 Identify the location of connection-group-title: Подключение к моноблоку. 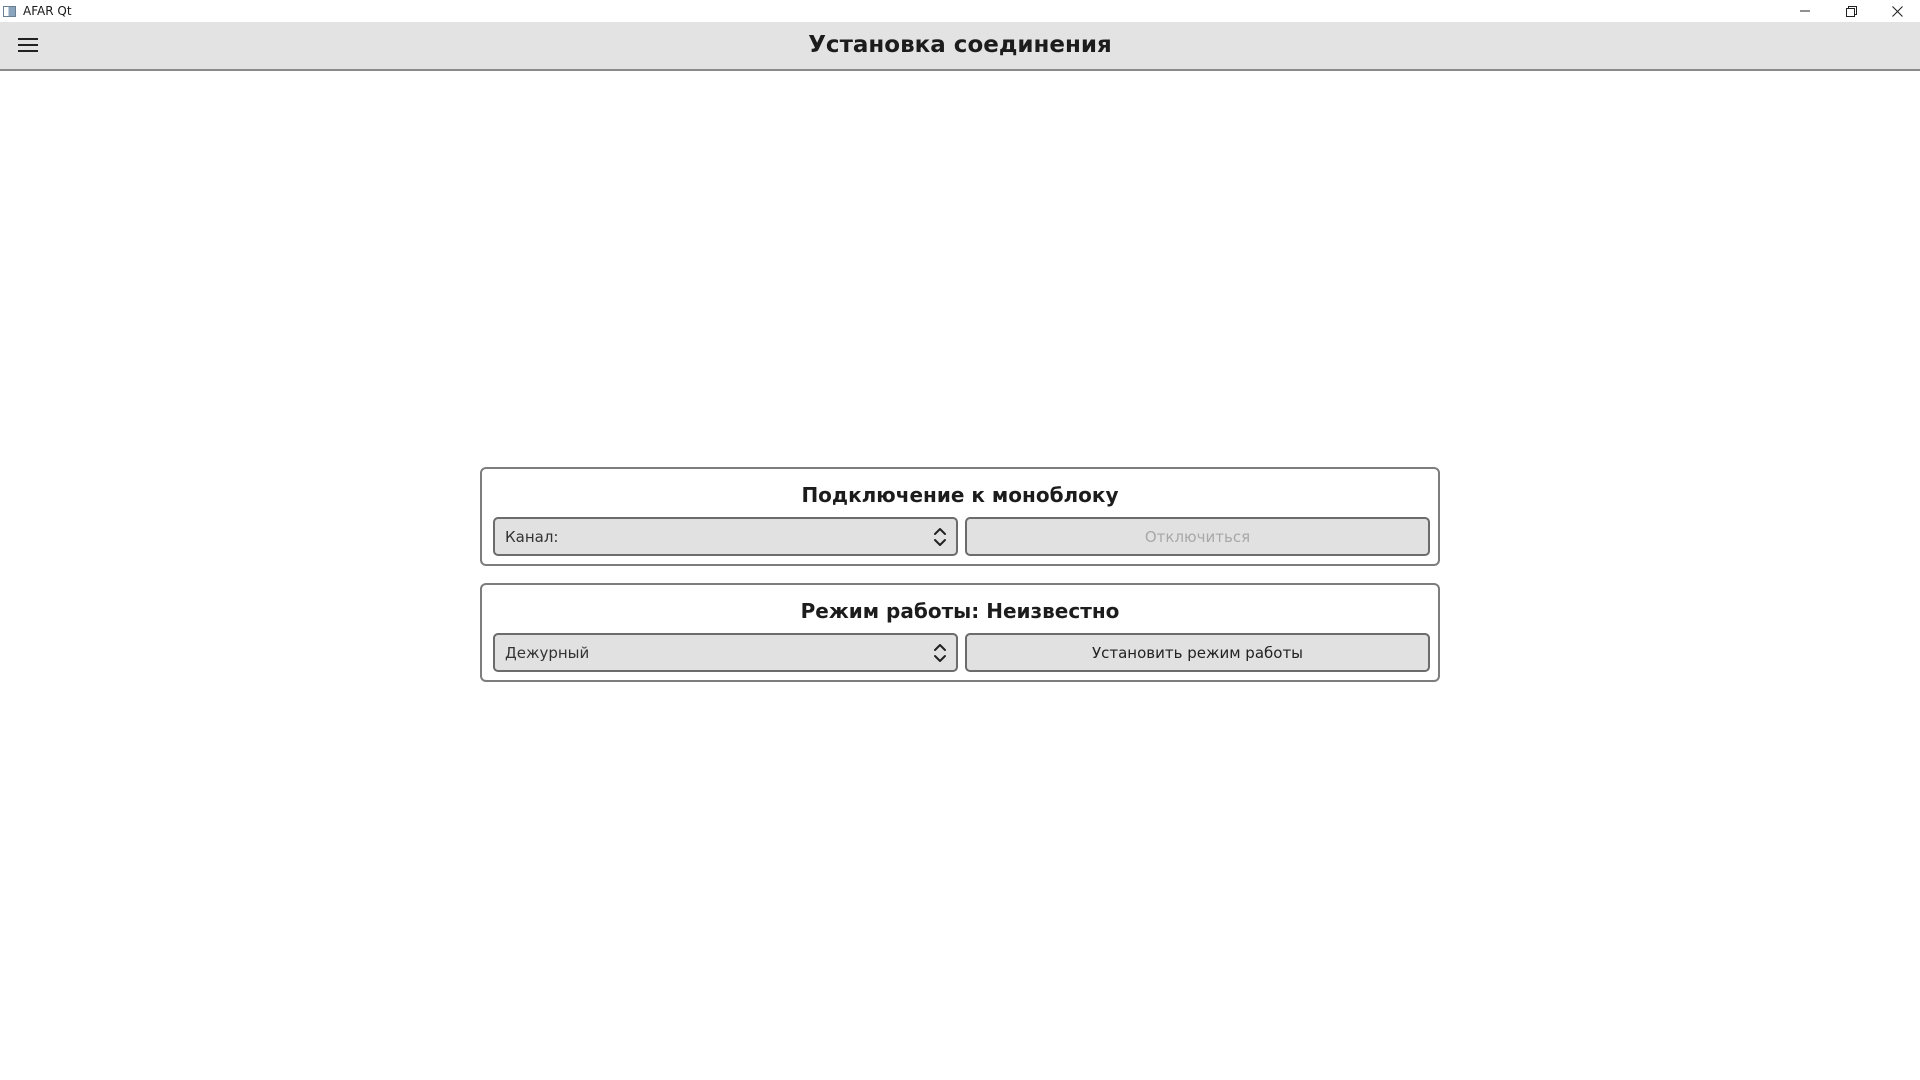
(960, 495).